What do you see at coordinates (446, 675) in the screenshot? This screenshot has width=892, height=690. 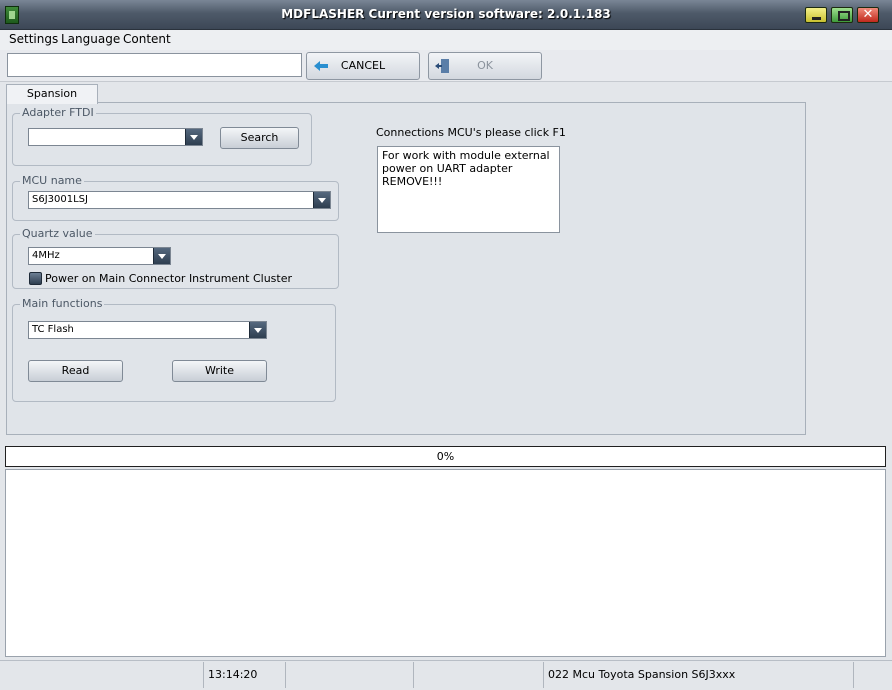 I see `status-bar` at bounding box center [446, 675].